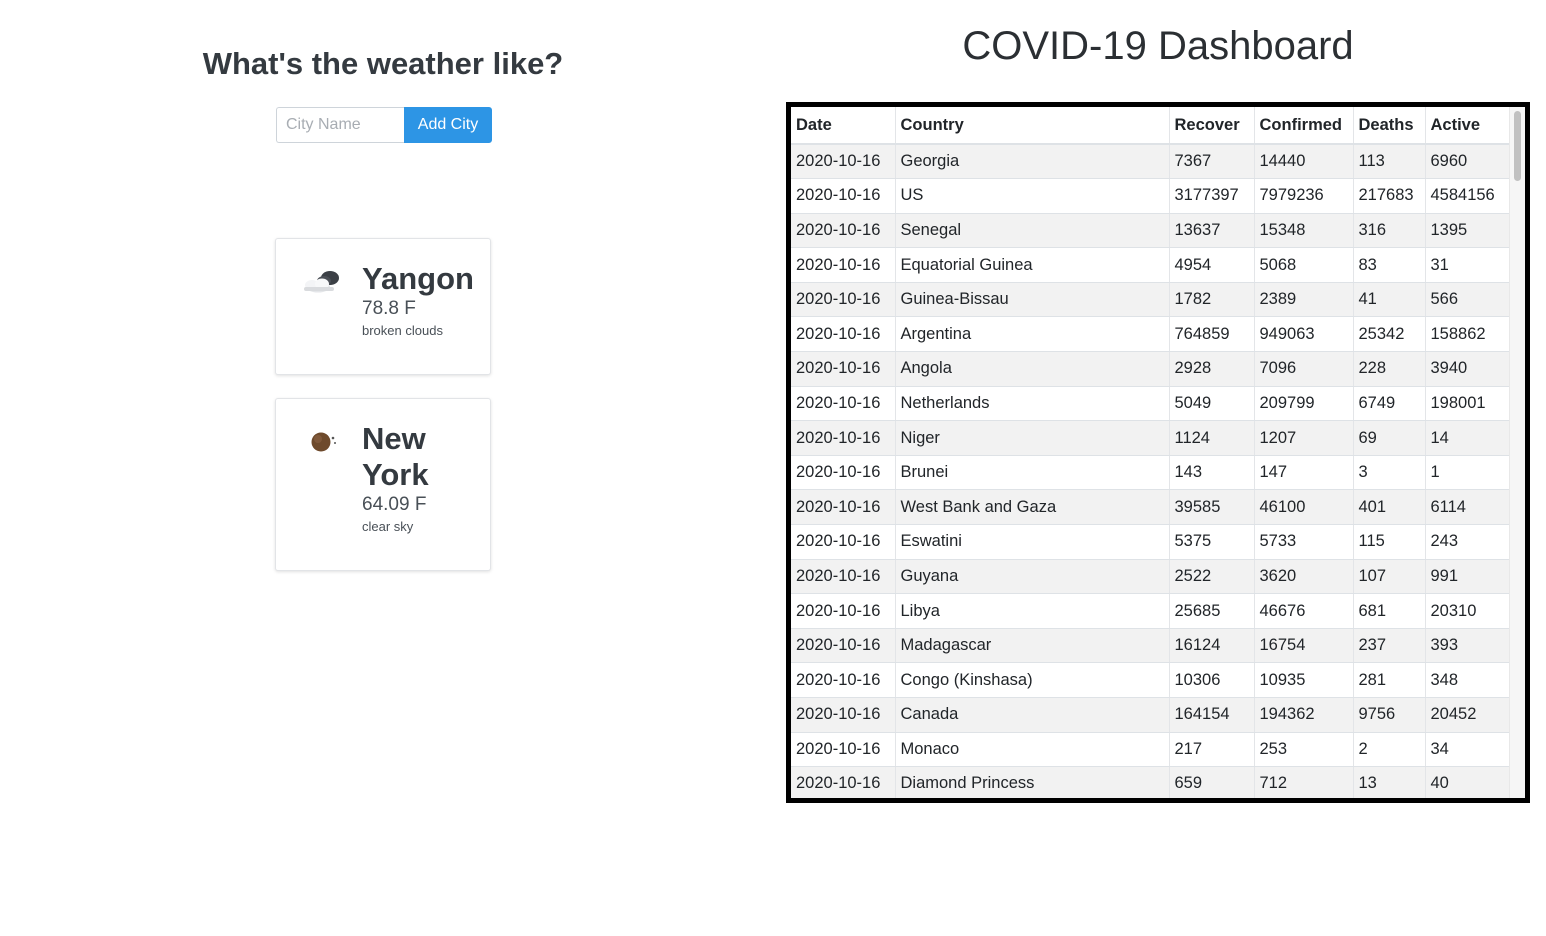 This screenshot has height=936, width=1546. What do you see at coordinates (1031, 750) in the screenshot?
I see `country-cell: Monaco` at bounding box center [1031, 750].